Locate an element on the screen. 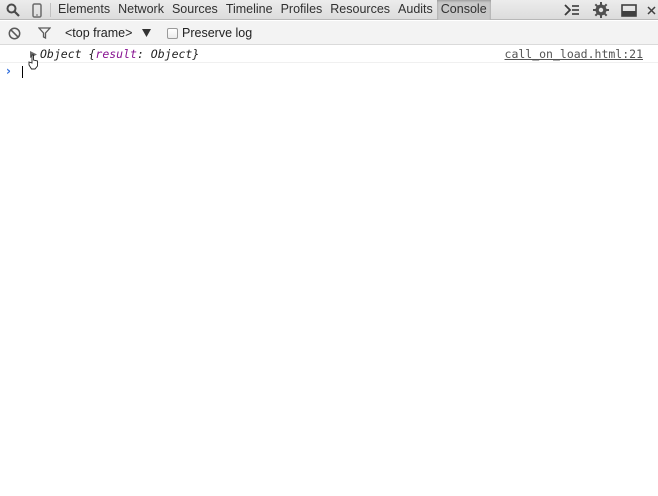 The image size is (658, 496). object-prefix: Object { is located at coordinates (68, 54).